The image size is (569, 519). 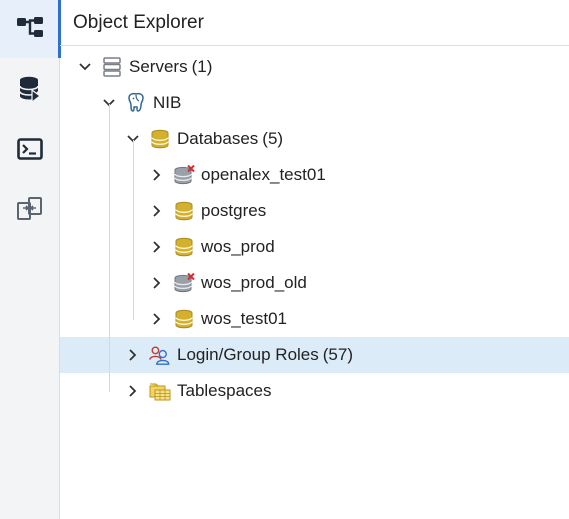 I want to click on tree-node-label: Login/Group Roles, so click(x=248, y=354).